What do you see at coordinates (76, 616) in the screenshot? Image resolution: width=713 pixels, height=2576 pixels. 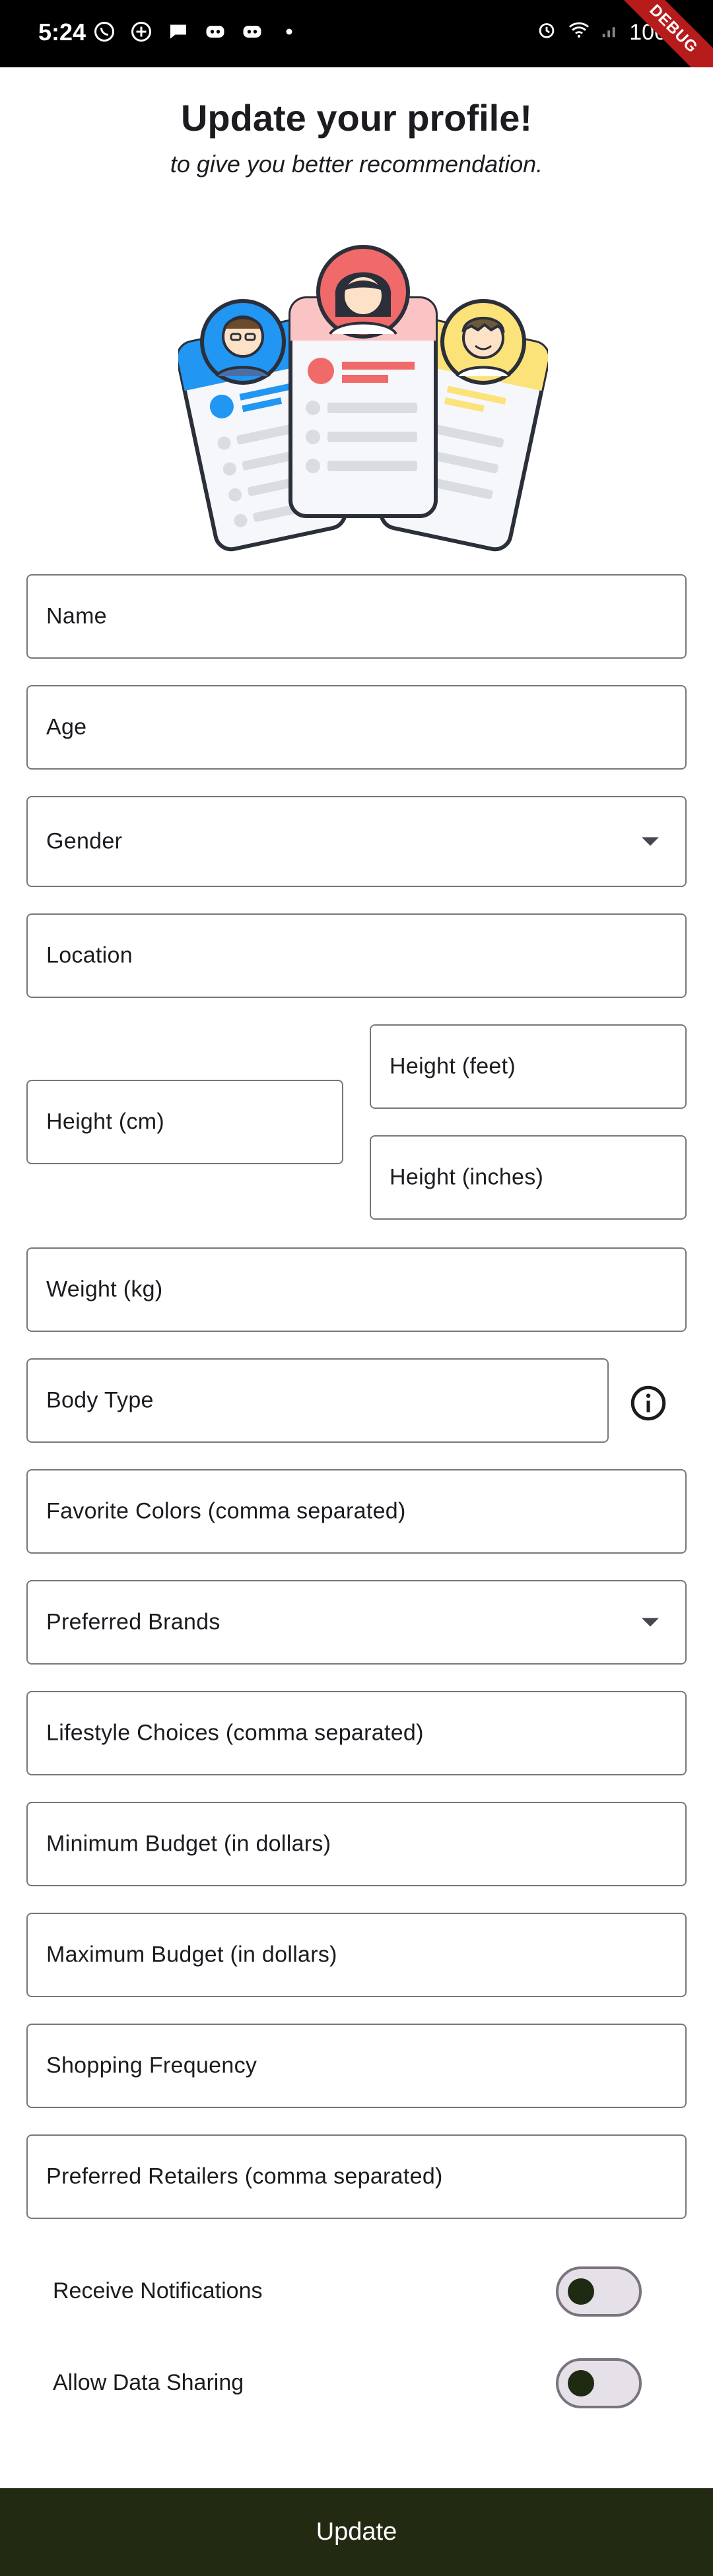 I see `name-label: Name` at bounding box center [76, 616].